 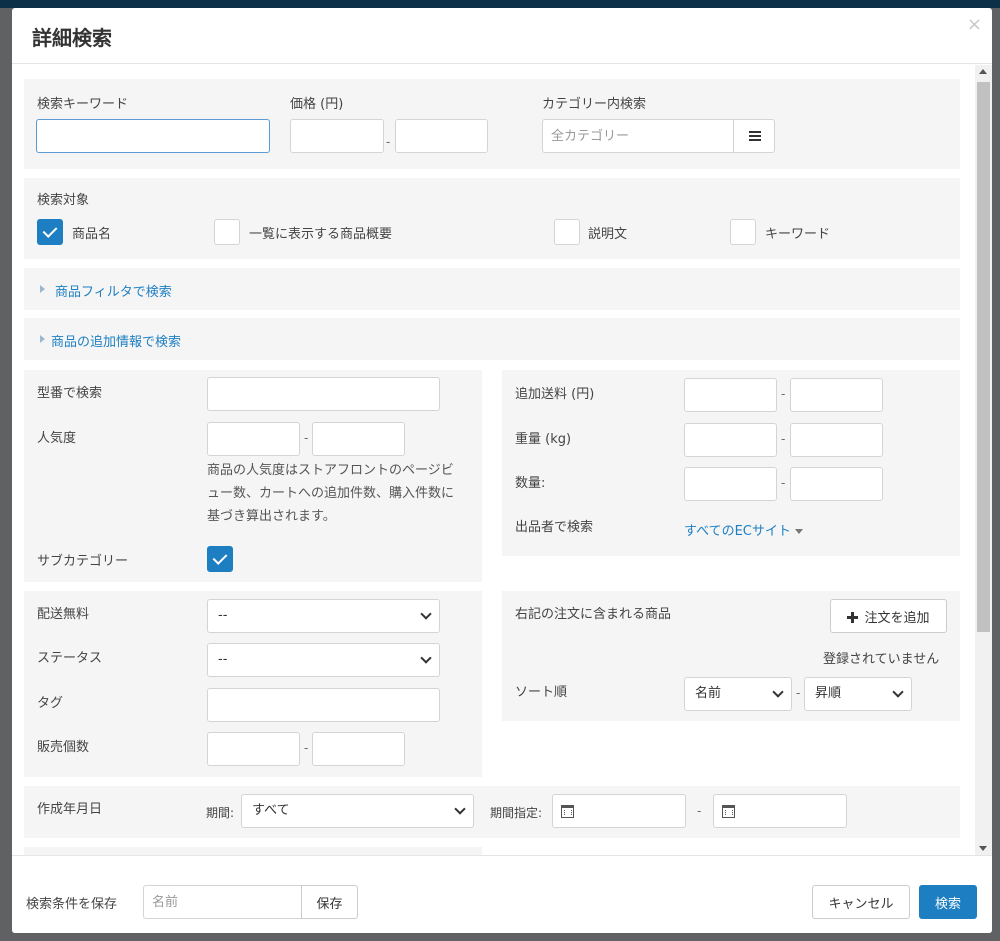 What do you see at coordinates (543, 439) in the screenshot?
I see `weight-label: 重量 (kg)` at bounding box center [543, 439].